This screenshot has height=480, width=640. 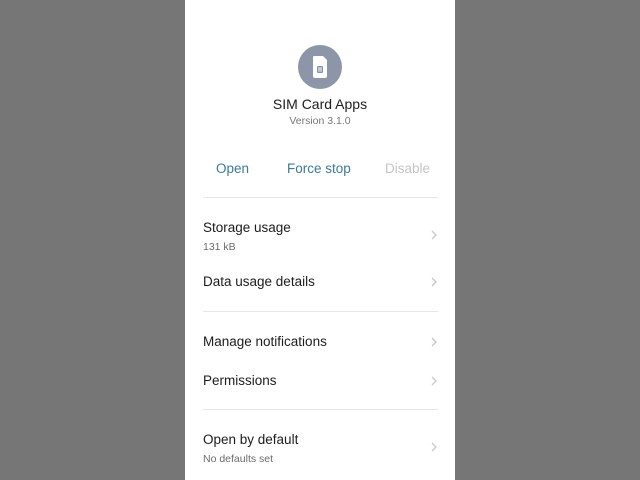 What do you see at coordinates (320, 121) in the screenshot?
I see `app-version: Version 3.1.0` at bounding box center [320, 121].